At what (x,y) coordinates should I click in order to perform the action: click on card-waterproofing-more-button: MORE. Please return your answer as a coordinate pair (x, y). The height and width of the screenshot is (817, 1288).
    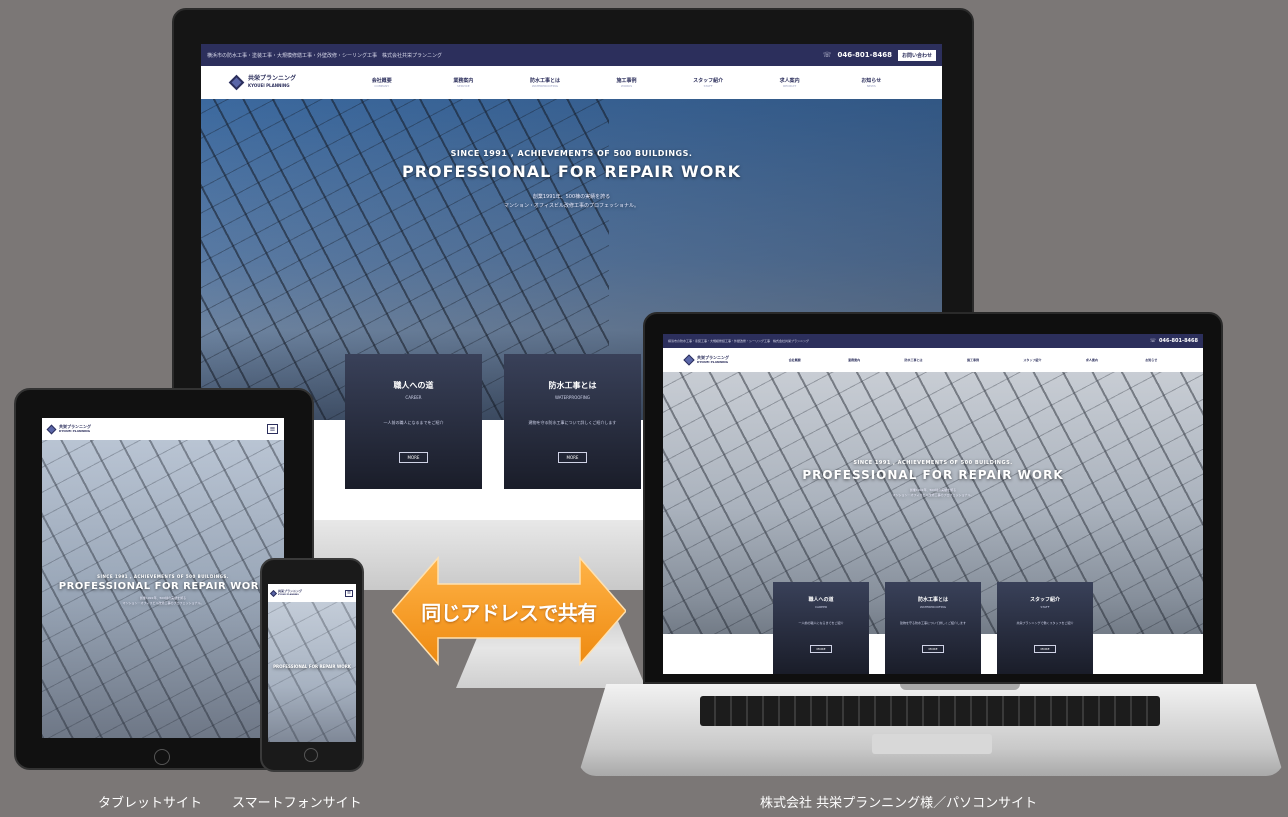
    Looking at the image, I should click on (572, 457).